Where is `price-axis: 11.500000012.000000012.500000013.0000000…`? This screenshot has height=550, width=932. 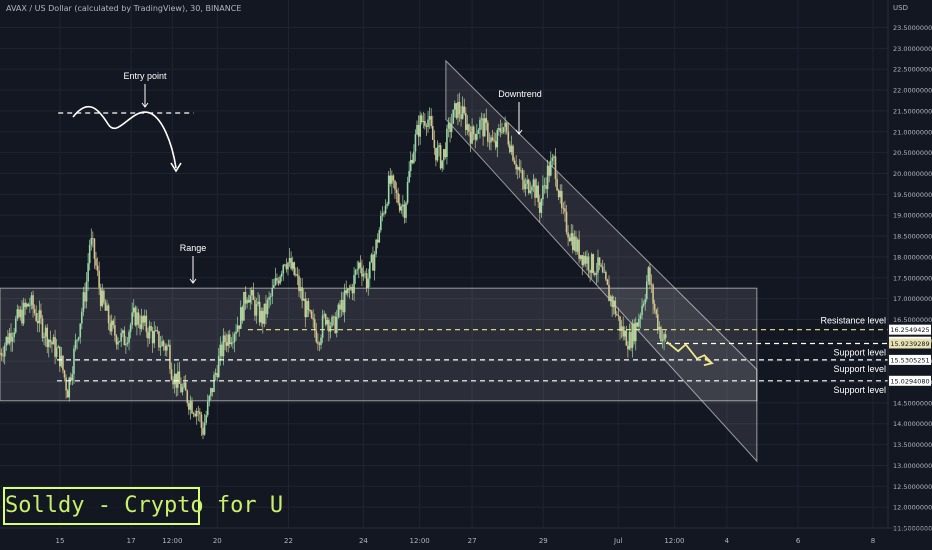 price-axis: 11.500000012.000000012.500000013.0000000… is located at coordinates (909, 275).